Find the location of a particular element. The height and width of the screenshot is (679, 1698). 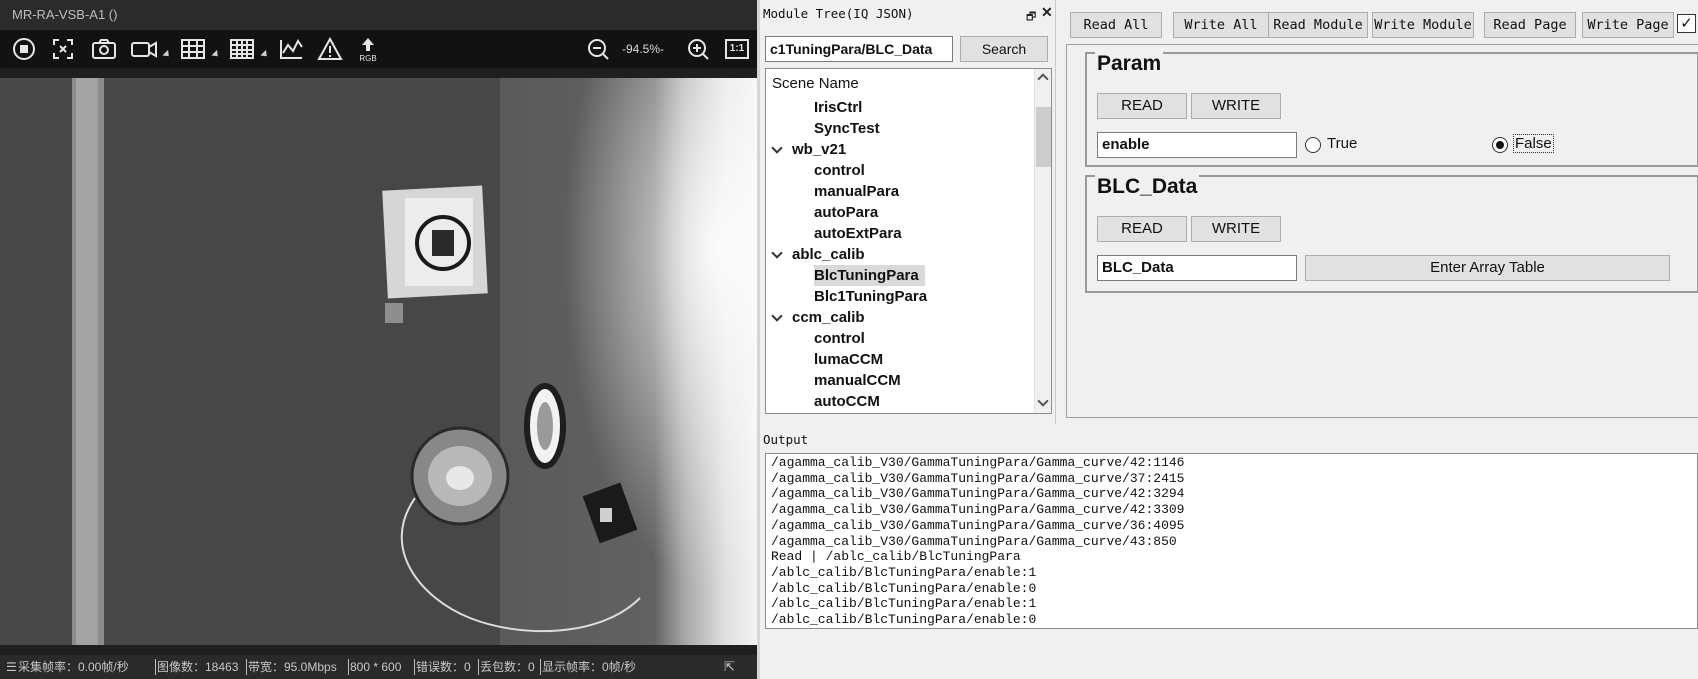

table-icon is located at coordinates (193, 49).